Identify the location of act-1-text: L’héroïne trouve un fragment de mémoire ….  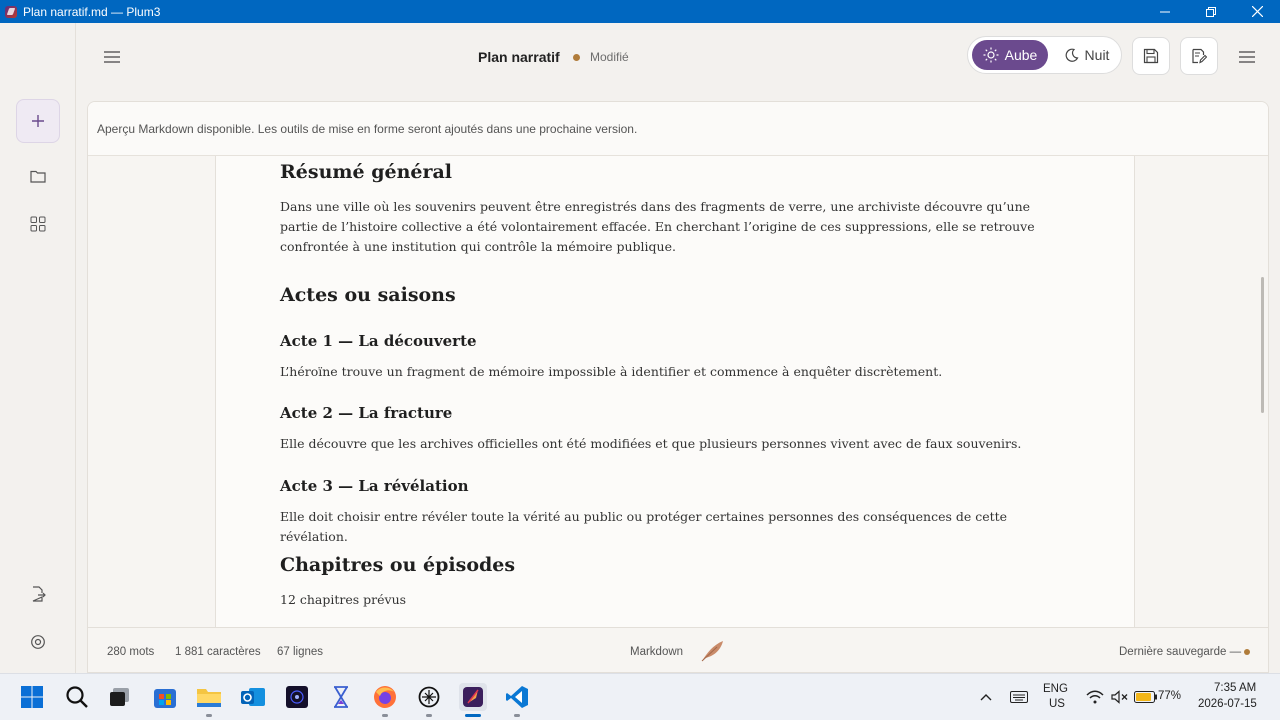
(611, 371).